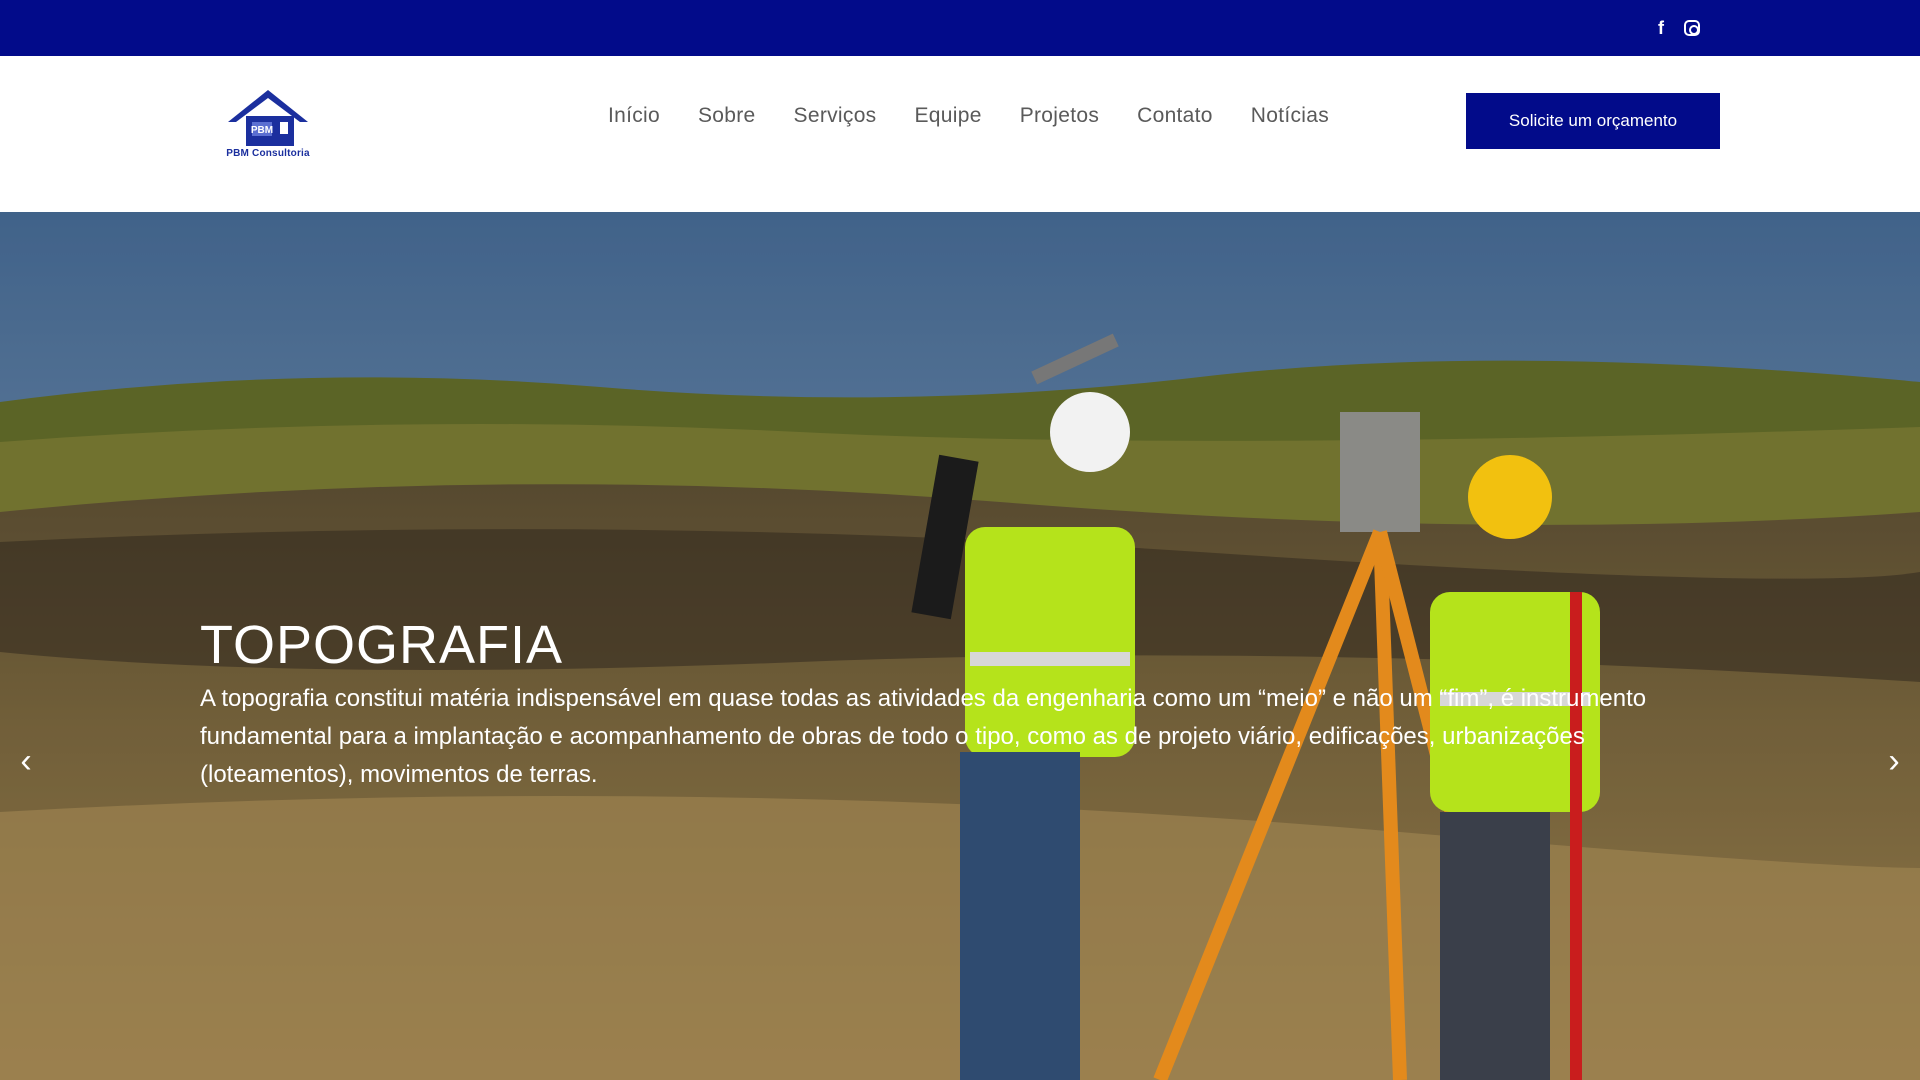 The image size is (1920, 1080). Describe the element at coordinates (26, 761) in the screenshot. I see `chevron-left-icon: ‹` at that location.